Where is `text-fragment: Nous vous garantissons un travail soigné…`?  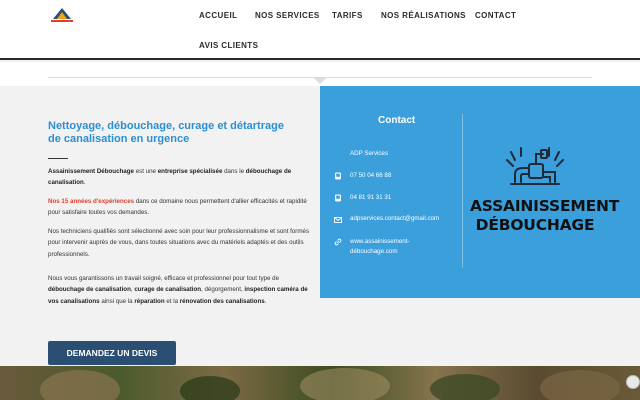 text-fragment: Nous vous garantissons un travail soigné… is located at coordinates (164, 278).